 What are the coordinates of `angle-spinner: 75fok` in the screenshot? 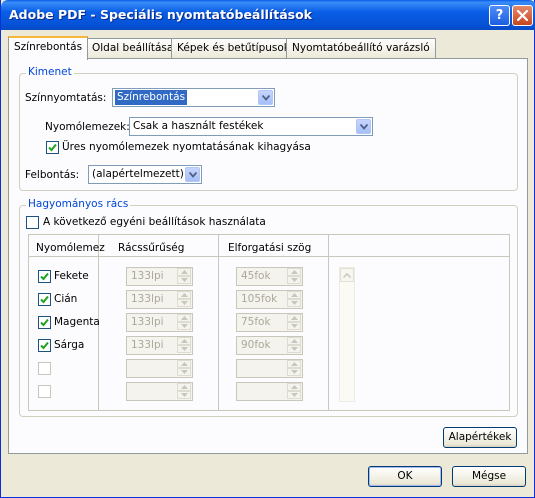 It's located at (269, 322).